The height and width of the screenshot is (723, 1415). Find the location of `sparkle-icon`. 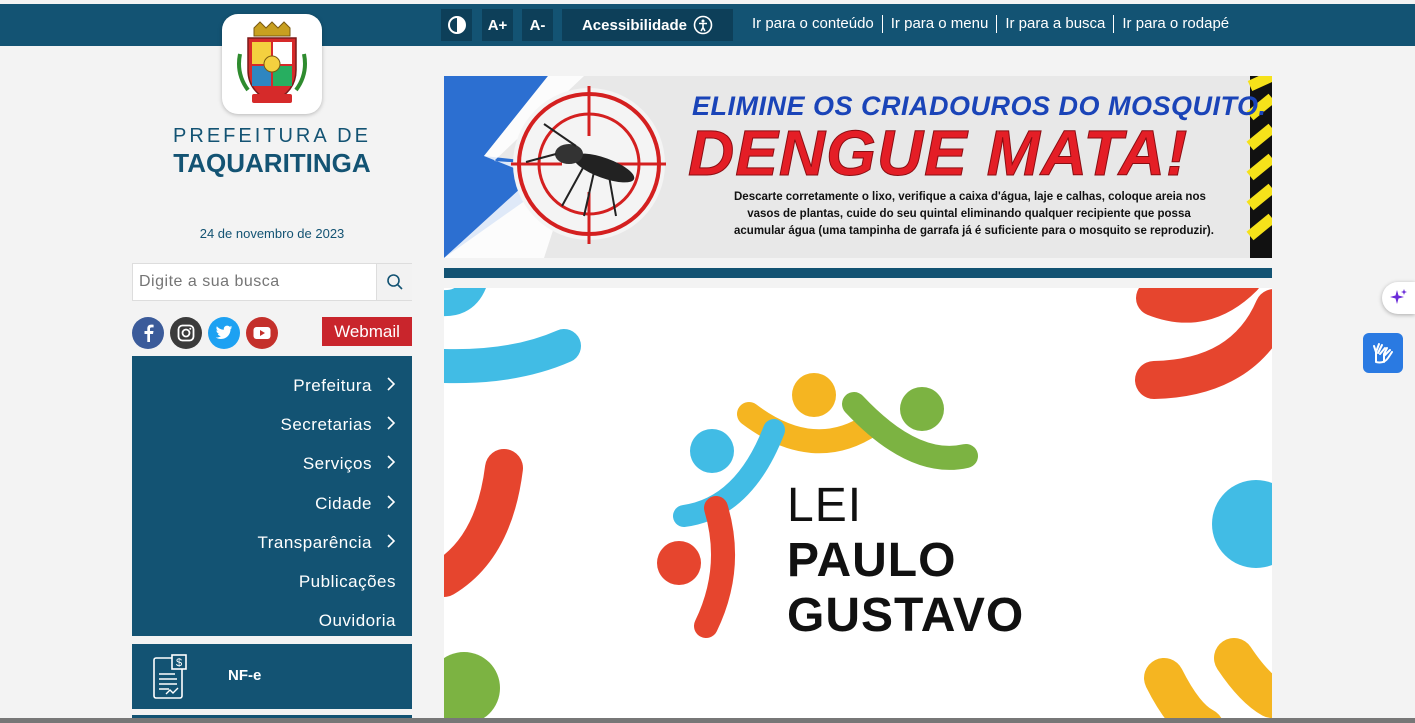

sparkle-icon is located at coordinates (1398, 296).